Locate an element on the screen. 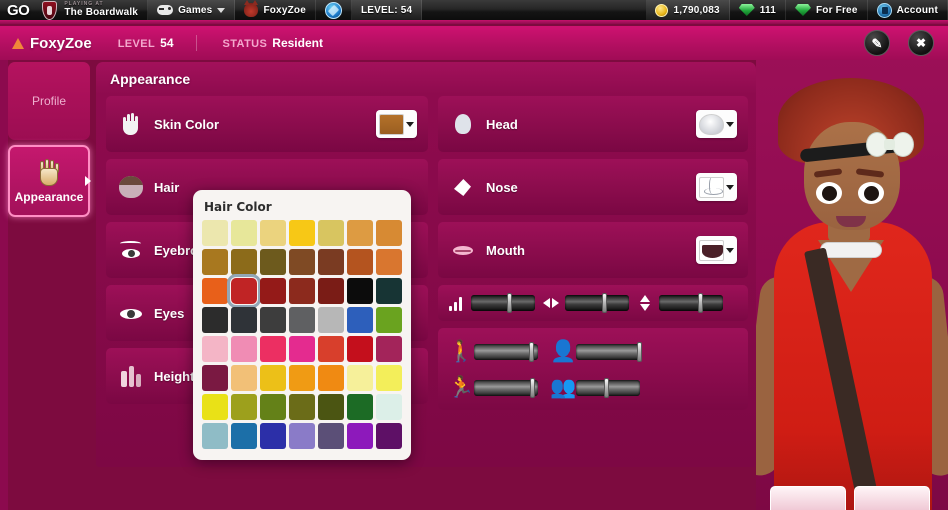 Image resolution: width=948 pixels, height=510 pixels. coin-balance: 1,790,083 is located at coordinates (688, 10).